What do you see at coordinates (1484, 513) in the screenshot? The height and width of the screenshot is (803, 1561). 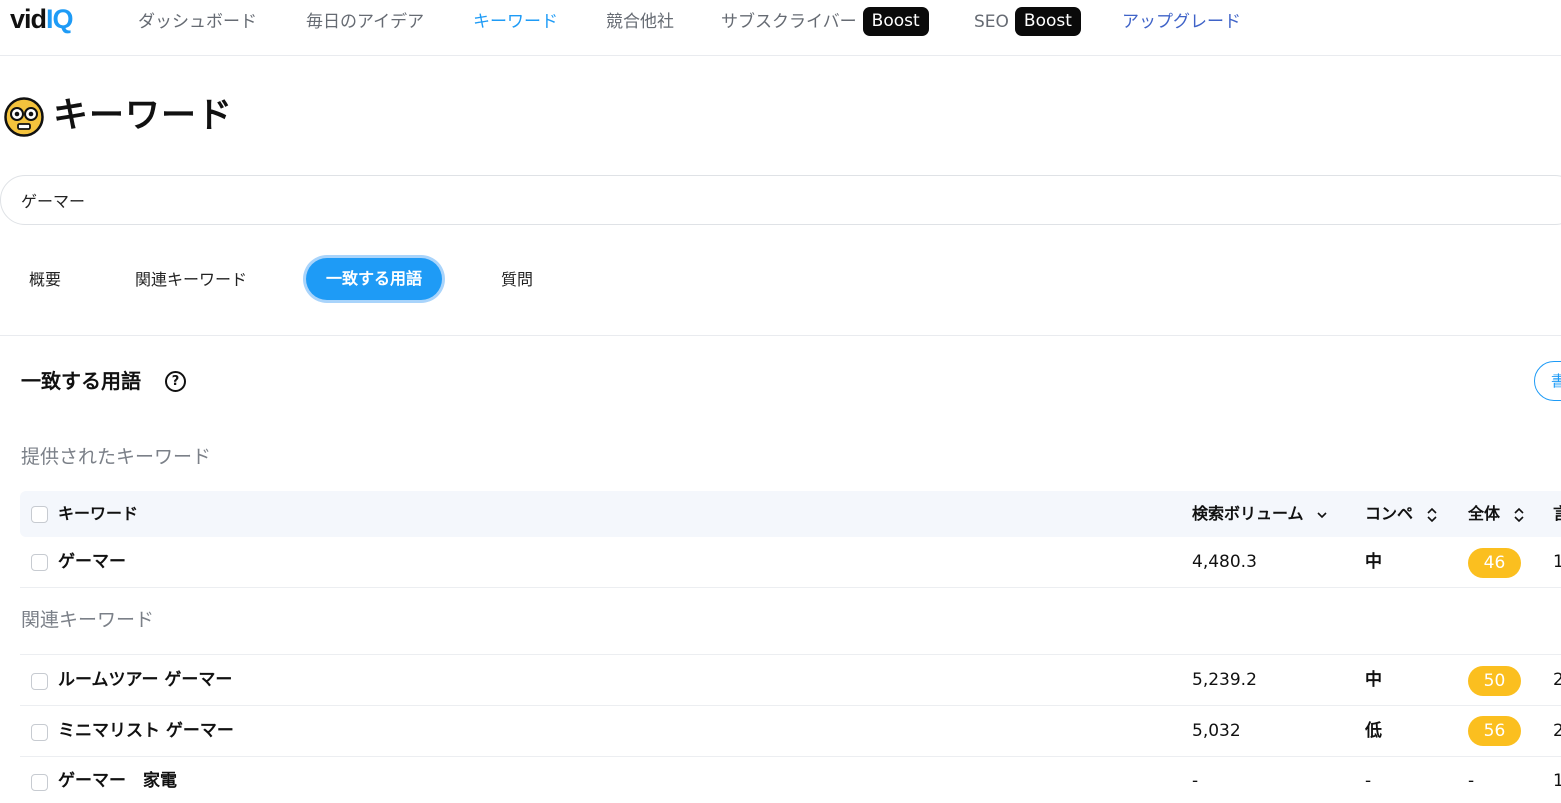 I see `column-header-overall-label: 全体` at bounding box center [1484, 513].